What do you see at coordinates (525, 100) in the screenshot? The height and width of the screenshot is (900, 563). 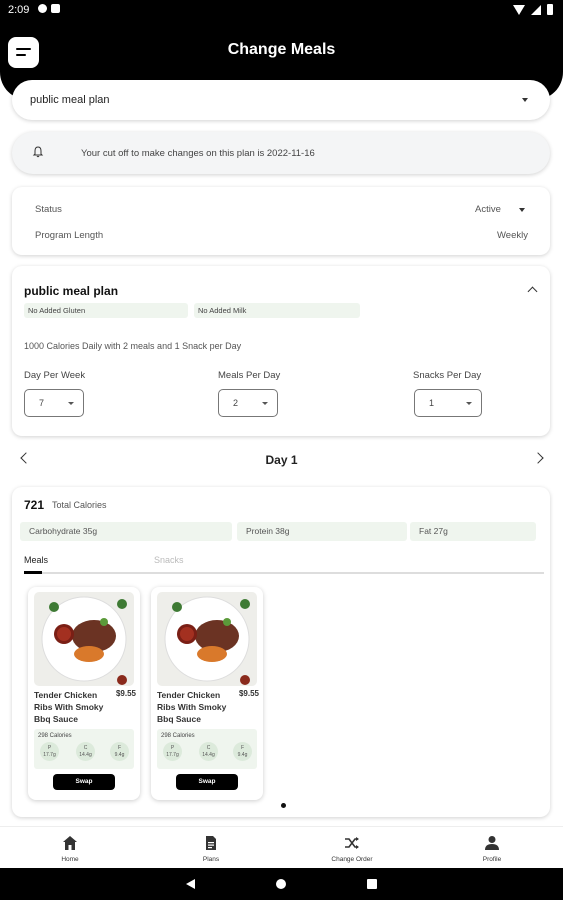 I see `dropdown-caret-icon` at bounding box center [525, 100].